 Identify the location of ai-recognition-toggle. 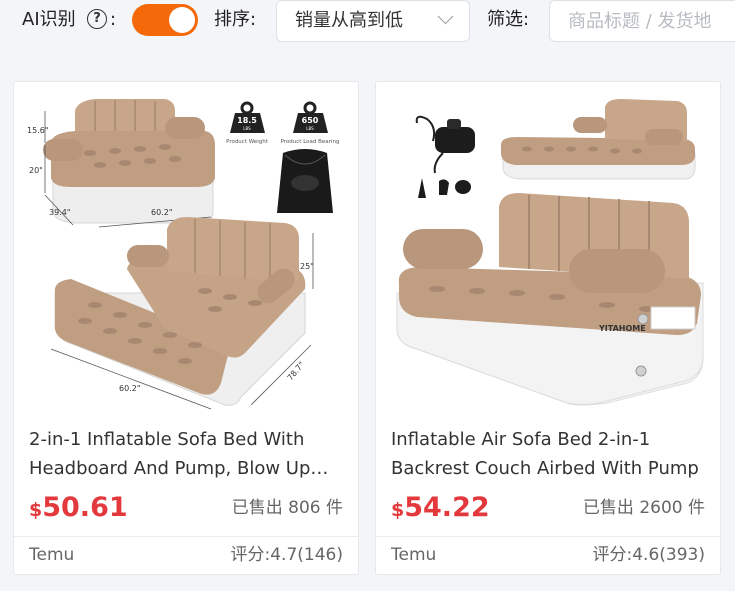
(165, 20).